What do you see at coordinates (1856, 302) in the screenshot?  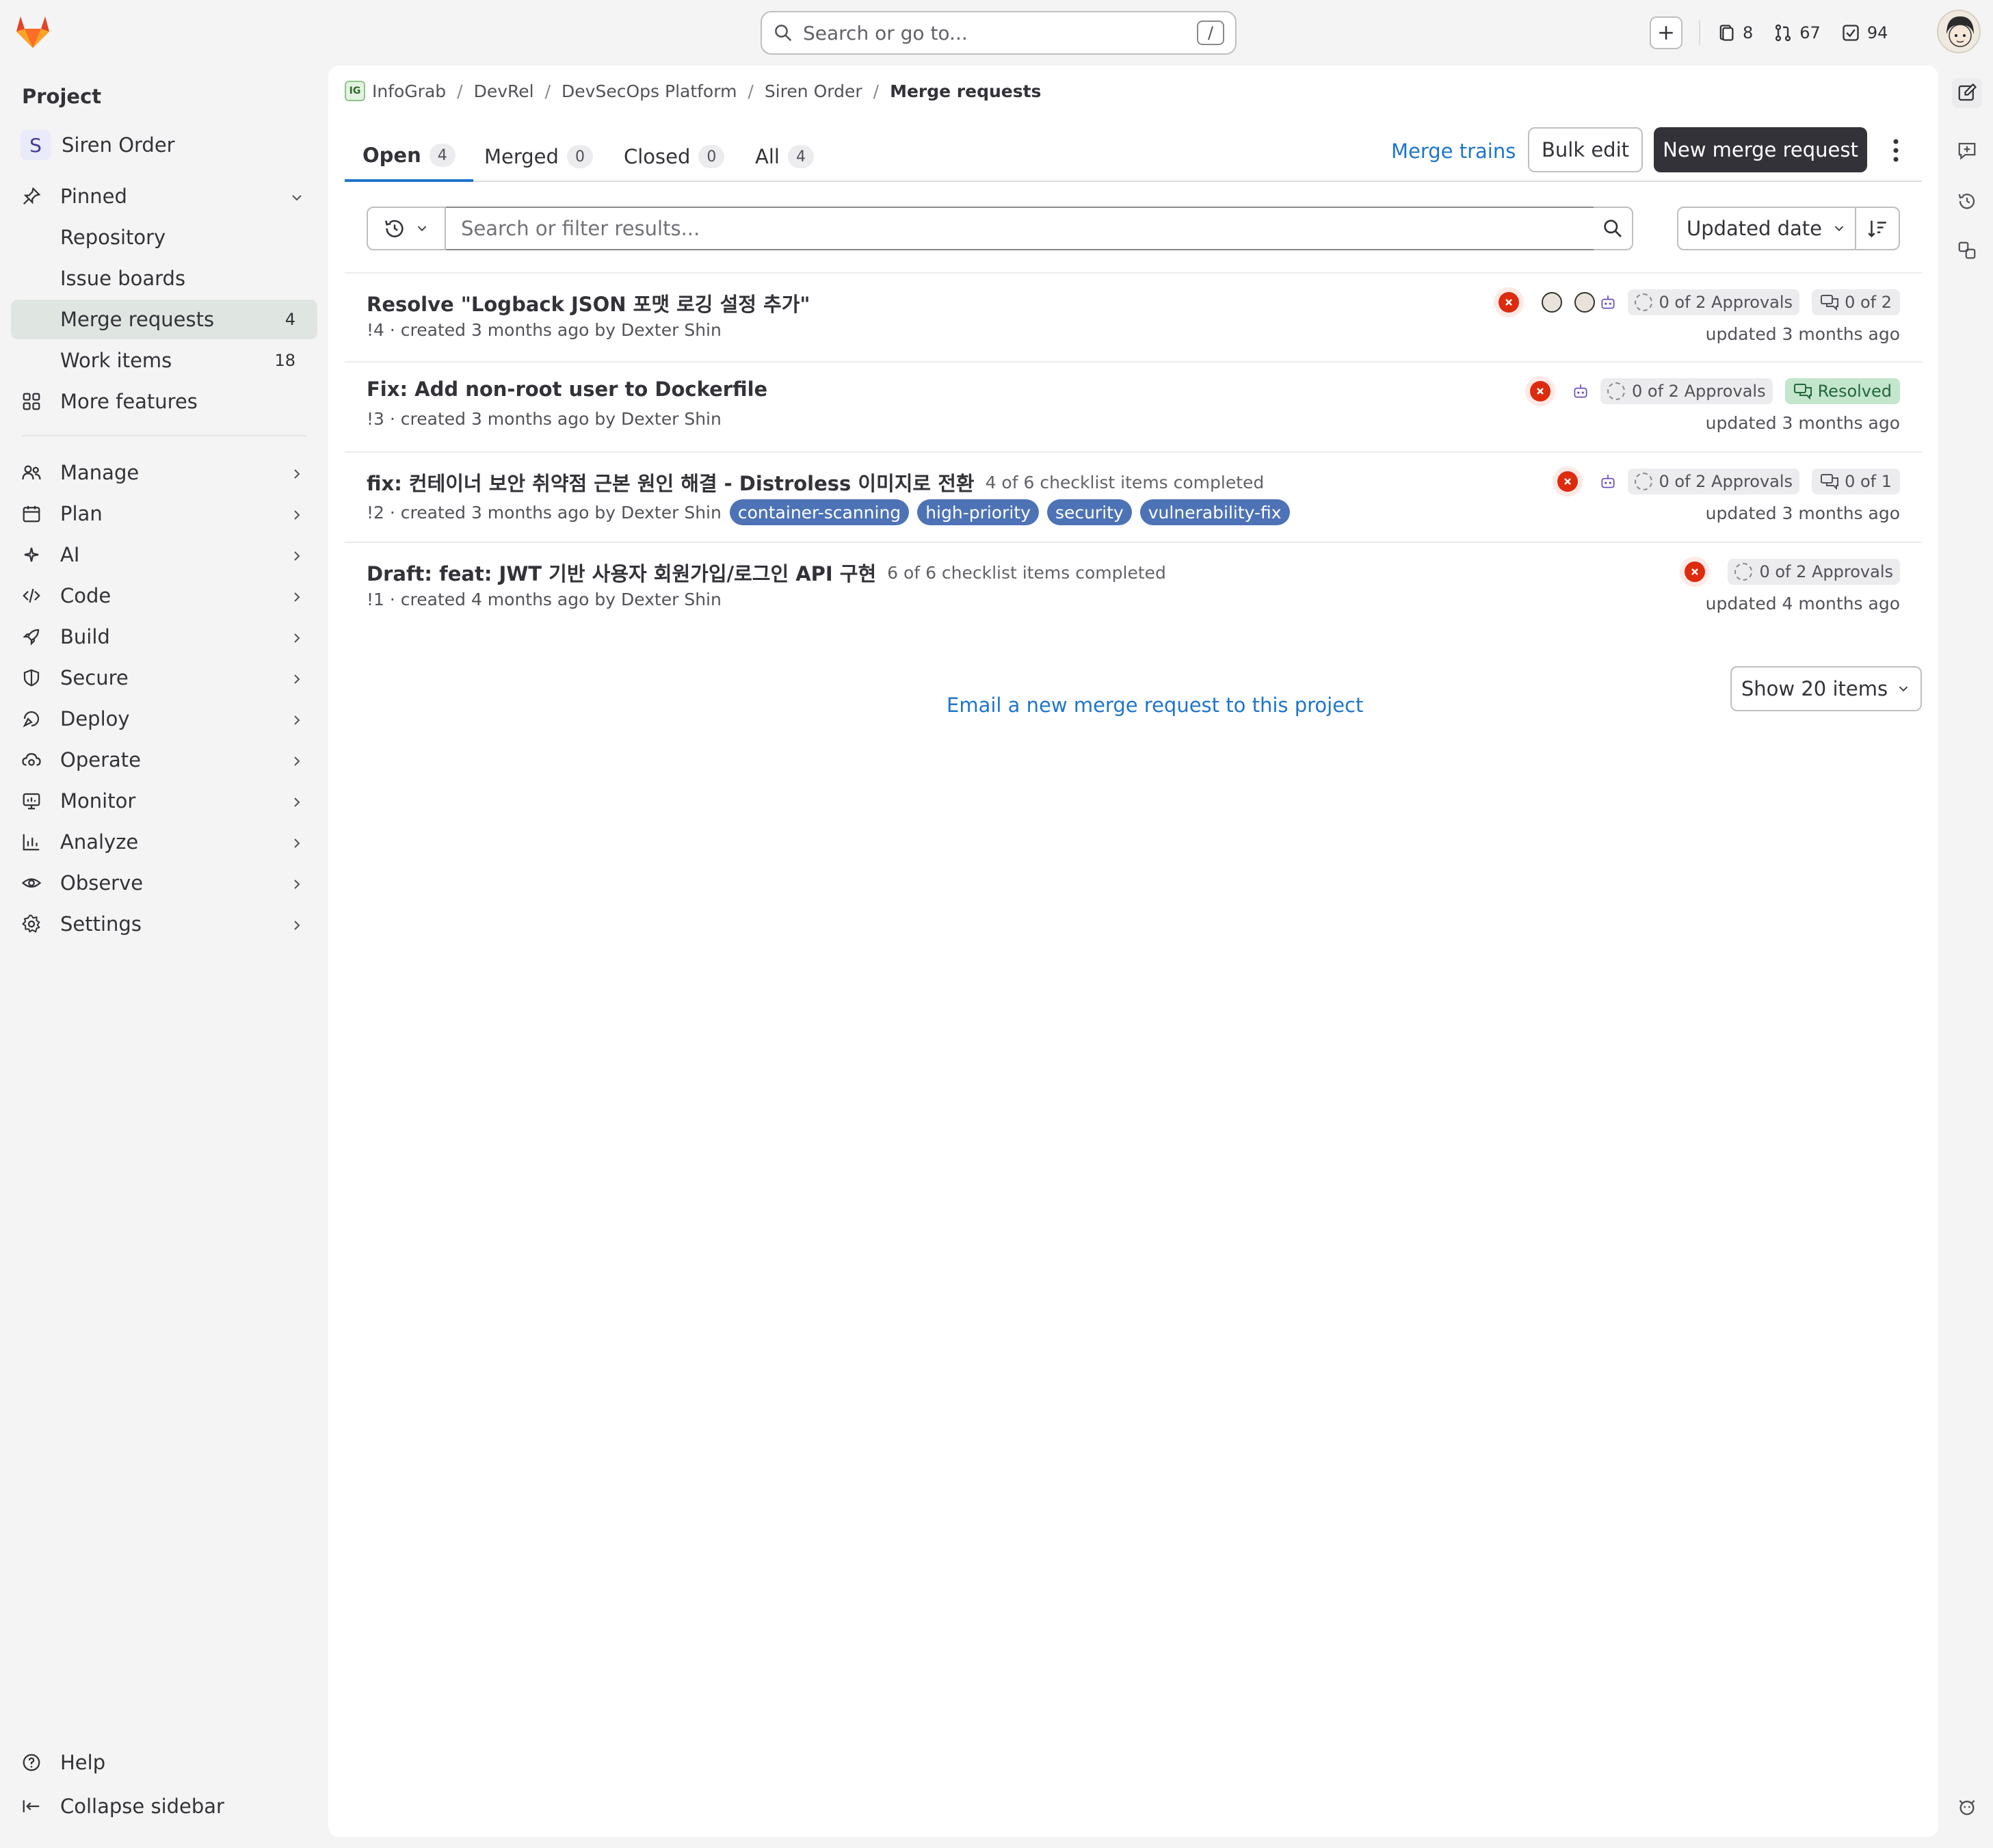 I see `comments-badge: 0 of 2` at bounding box center [1856, 302].